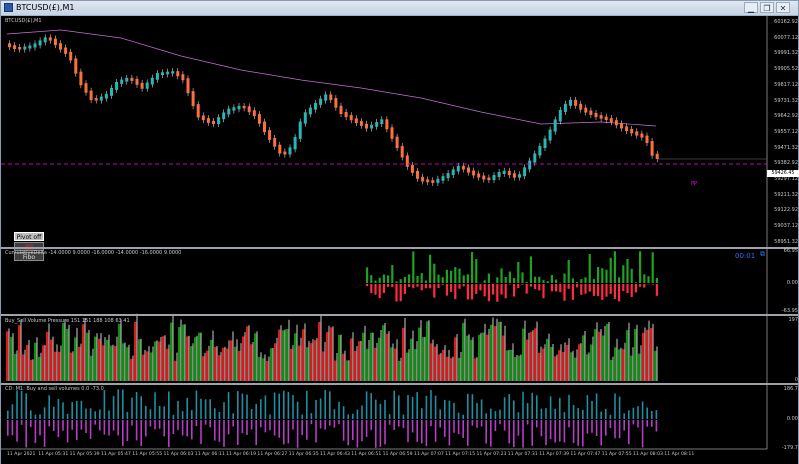 This screenshot has height=464, width=799. What do you see at coordinates (767, 7) in the screenshot?
I see `restore-button: ❐` at bounding box center [767, 7].